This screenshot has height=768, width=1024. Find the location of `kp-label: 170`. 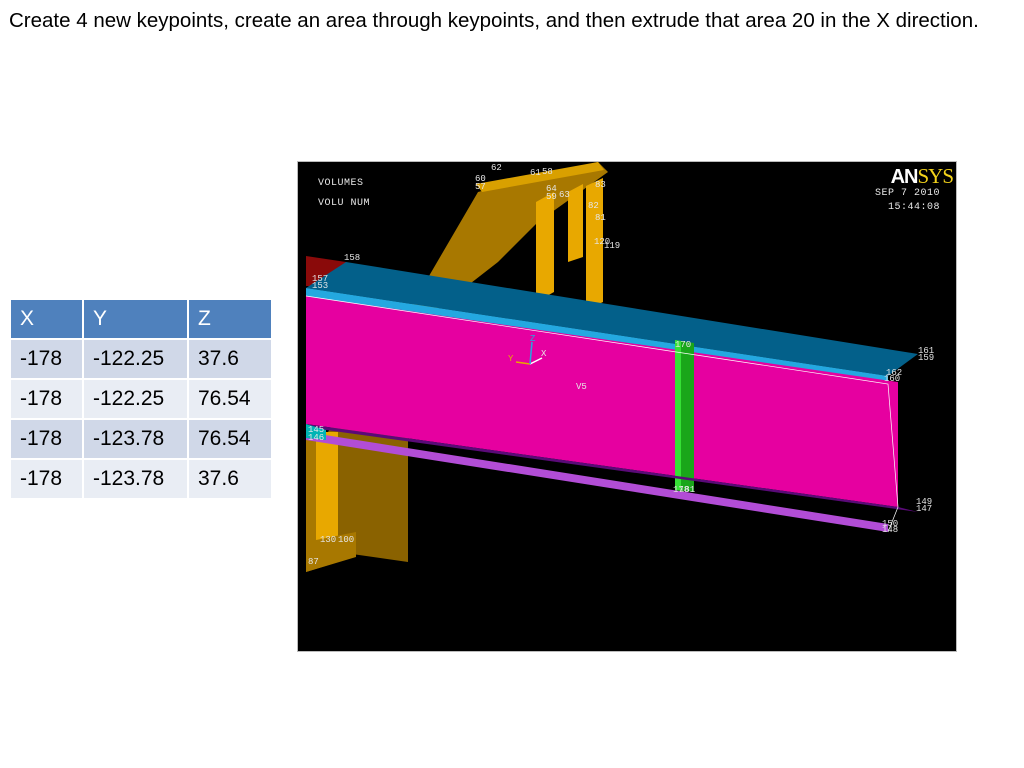

kp-label: 170 is located at coordinates (683, 345).